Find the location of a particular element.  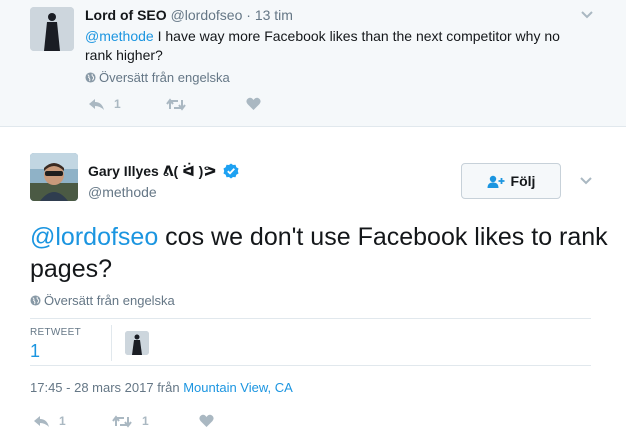

mention-link: @methode is located at coordinates (119, 36).